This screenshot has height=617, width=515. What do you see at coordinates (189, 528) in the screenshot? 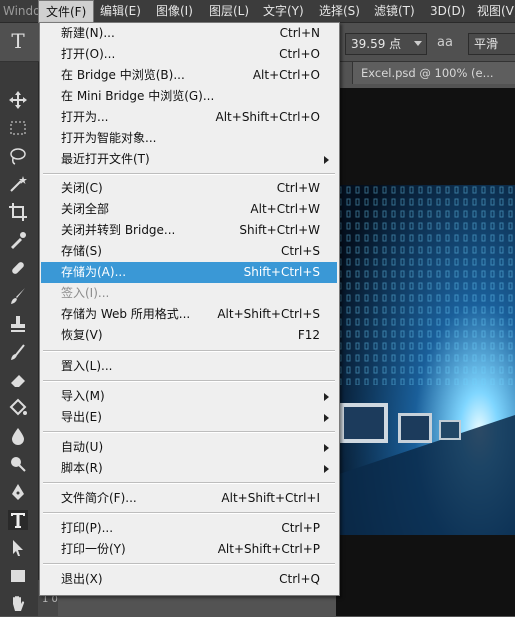
I see `menu-item-print: 打印(P)... Ctrl+P` at bounding box center [189, 528].